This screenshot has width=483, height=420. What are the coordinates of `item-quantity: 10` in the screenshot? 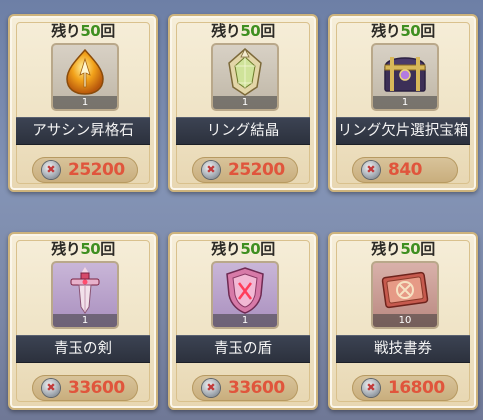 It's located at (405, 320).